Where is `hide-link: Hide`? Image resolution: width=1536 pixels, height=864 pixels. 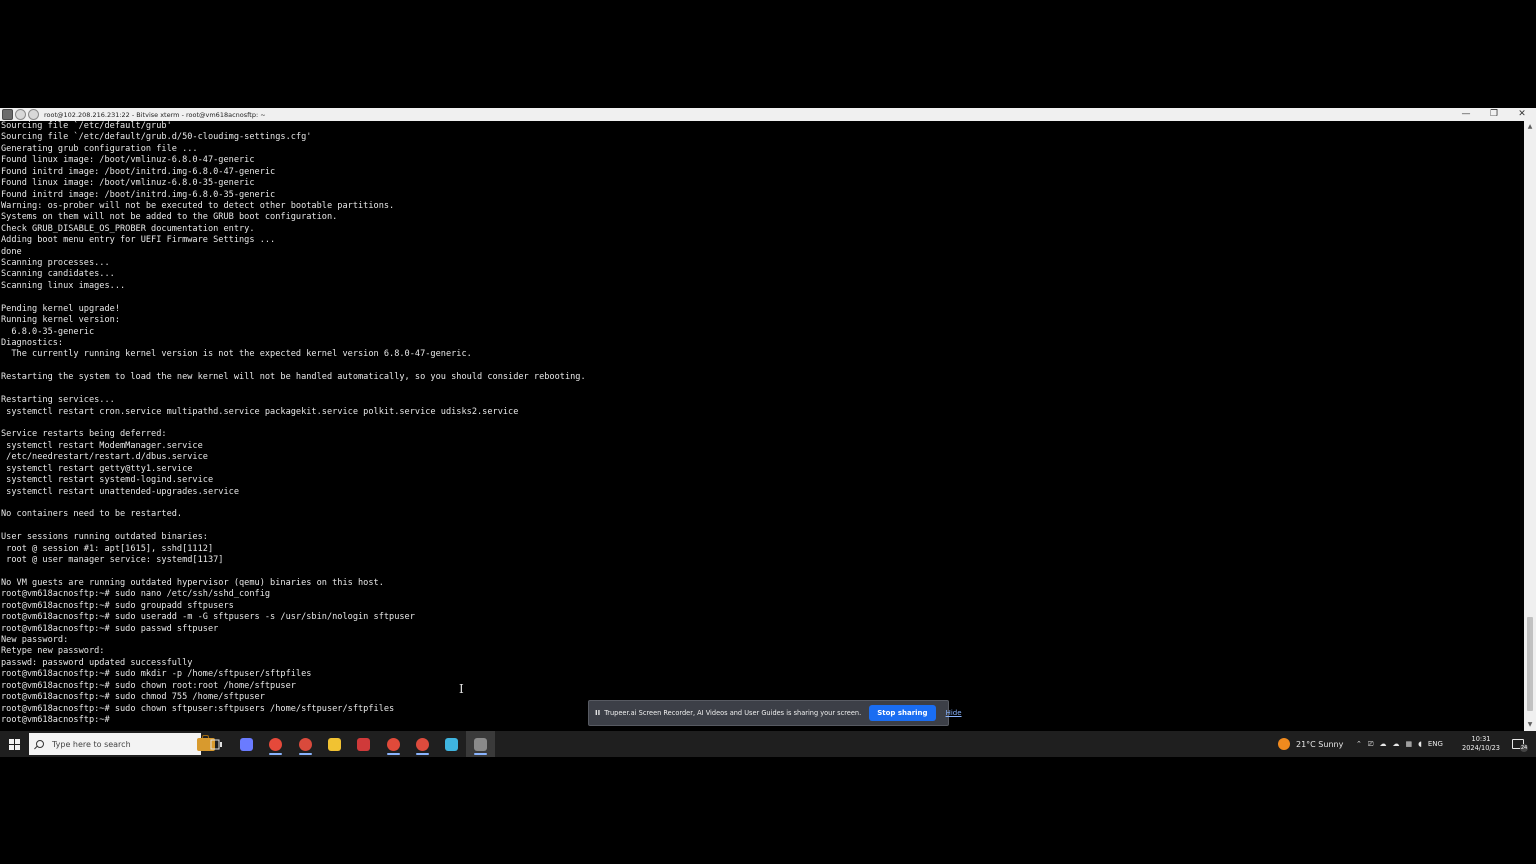 hide-link: Hide is located at coordinates (954, 713).